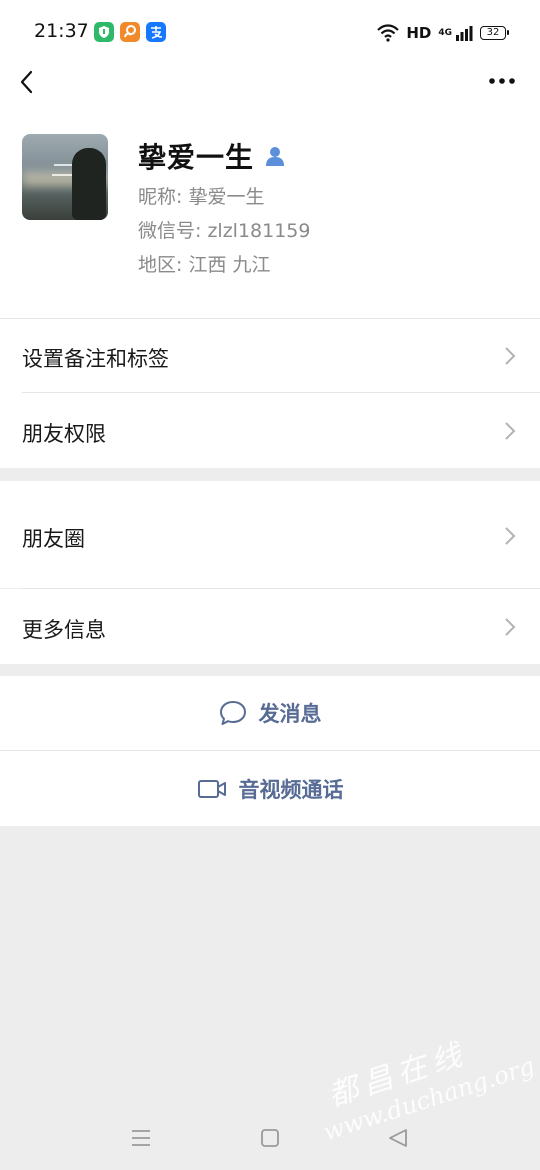 This screenshot has height=1170, width=540. Describe the element at coordinates (65, 177) in the screenshot. I see `avatar` at that location.